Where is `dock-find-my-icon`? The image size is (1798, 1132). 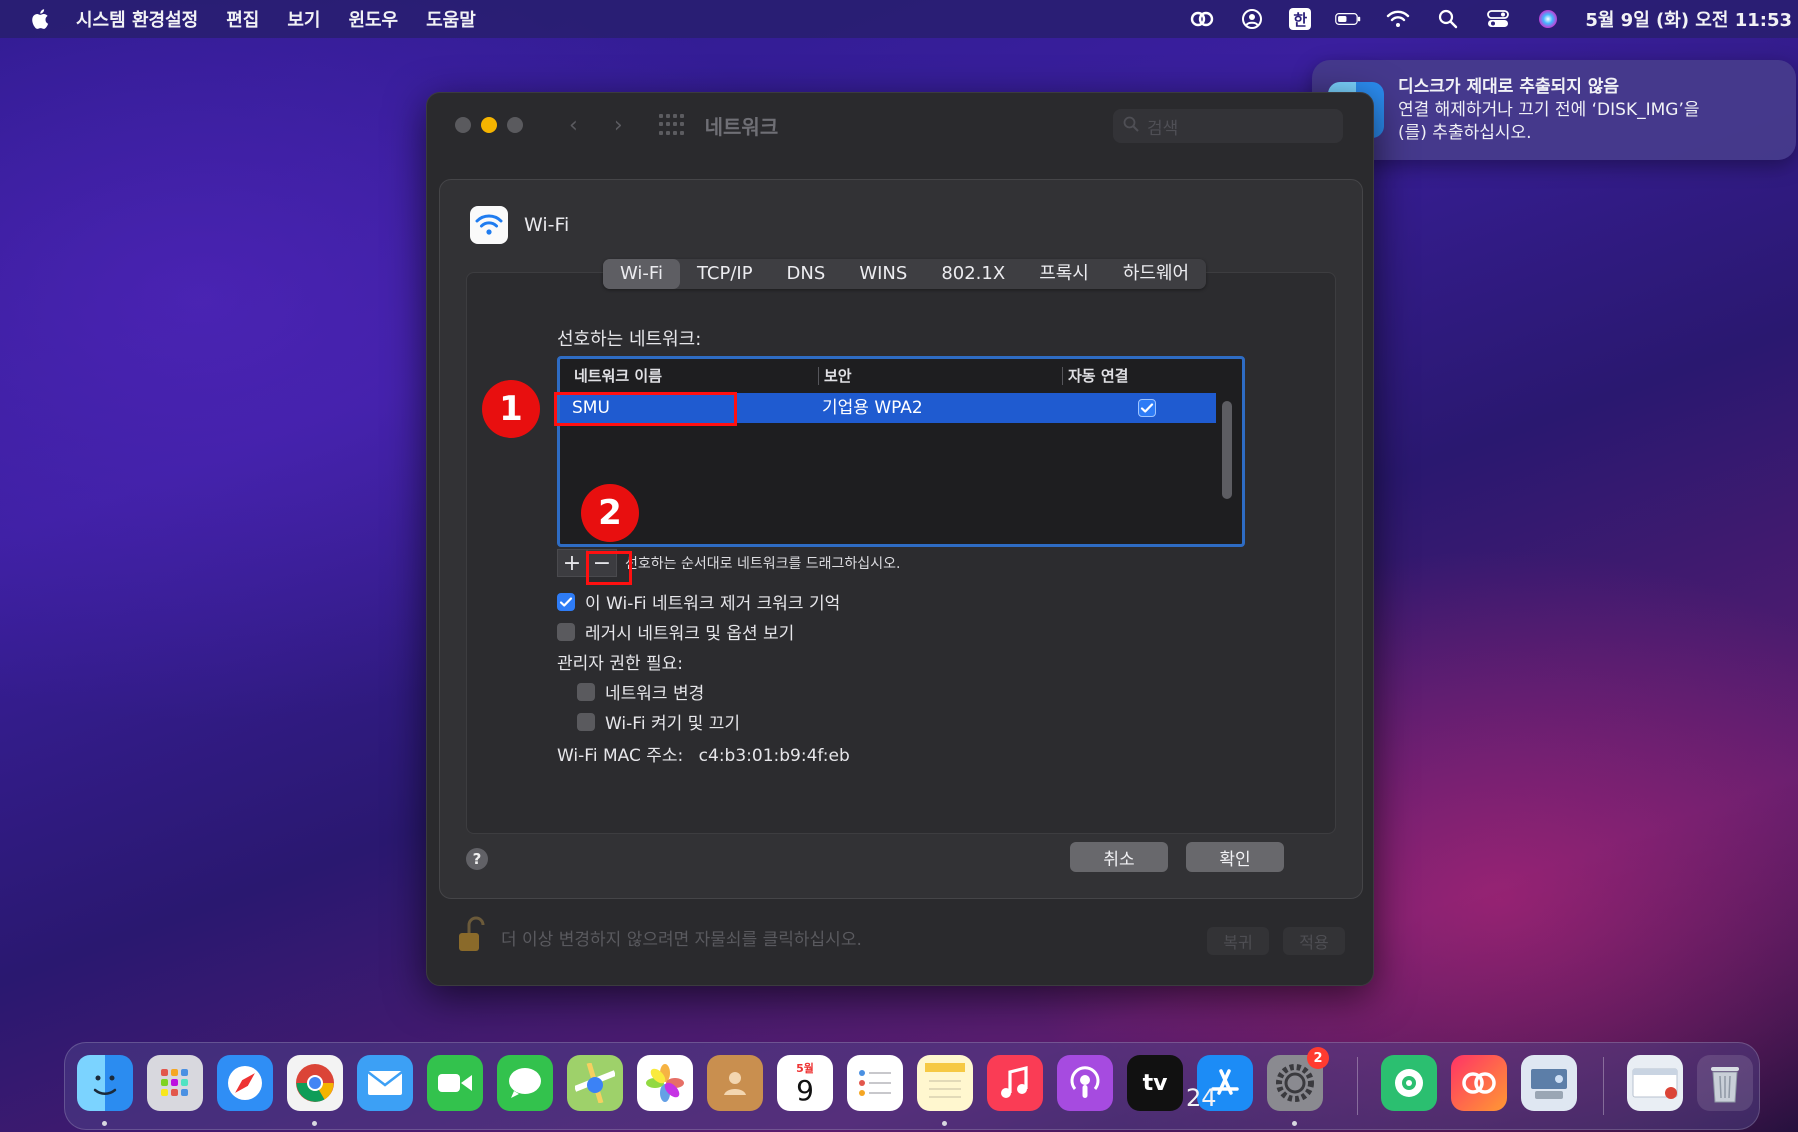
dock-find-my-icon is located at coordinates (1409, 1083).